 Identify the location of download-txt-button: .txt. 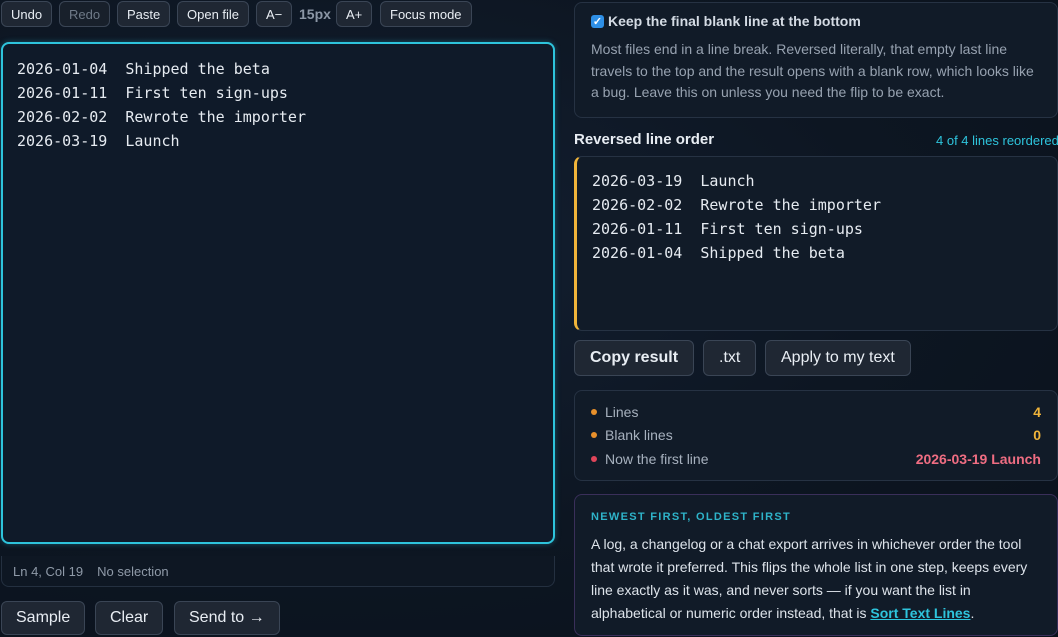
(730, 358).